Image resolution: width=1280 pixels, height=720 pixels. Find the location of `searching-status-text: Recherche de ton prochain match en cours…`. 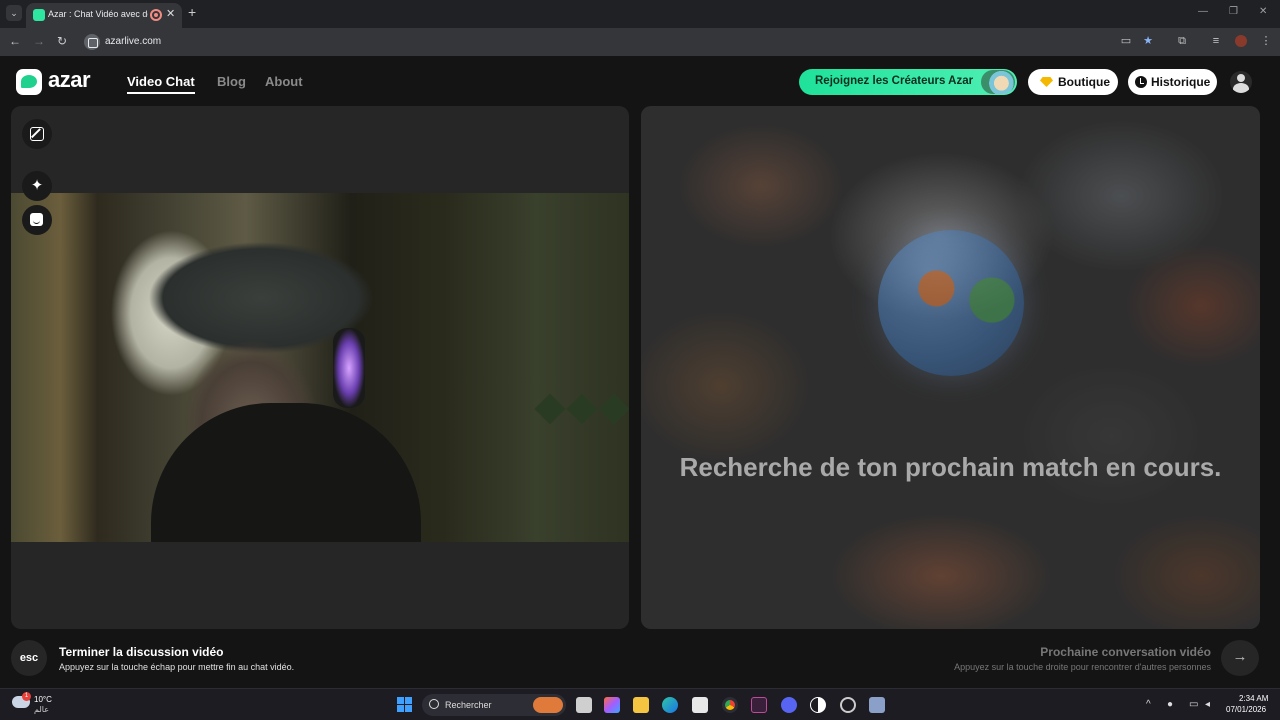

searching-status-text: Recherche de ton prochain match en cours… is located at coordinates (950, 467).